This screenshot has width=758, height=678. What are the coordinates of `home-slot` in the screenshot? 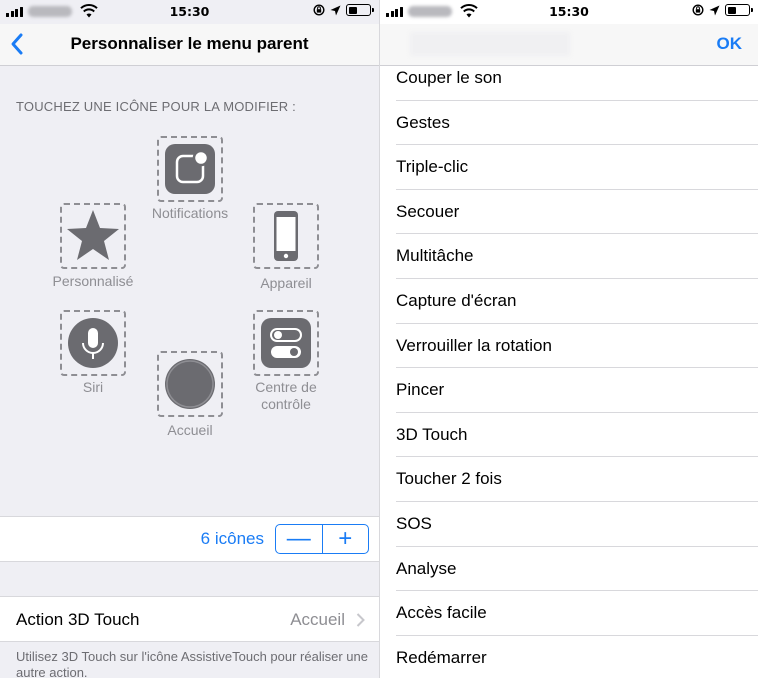 It's located at (190, 384).